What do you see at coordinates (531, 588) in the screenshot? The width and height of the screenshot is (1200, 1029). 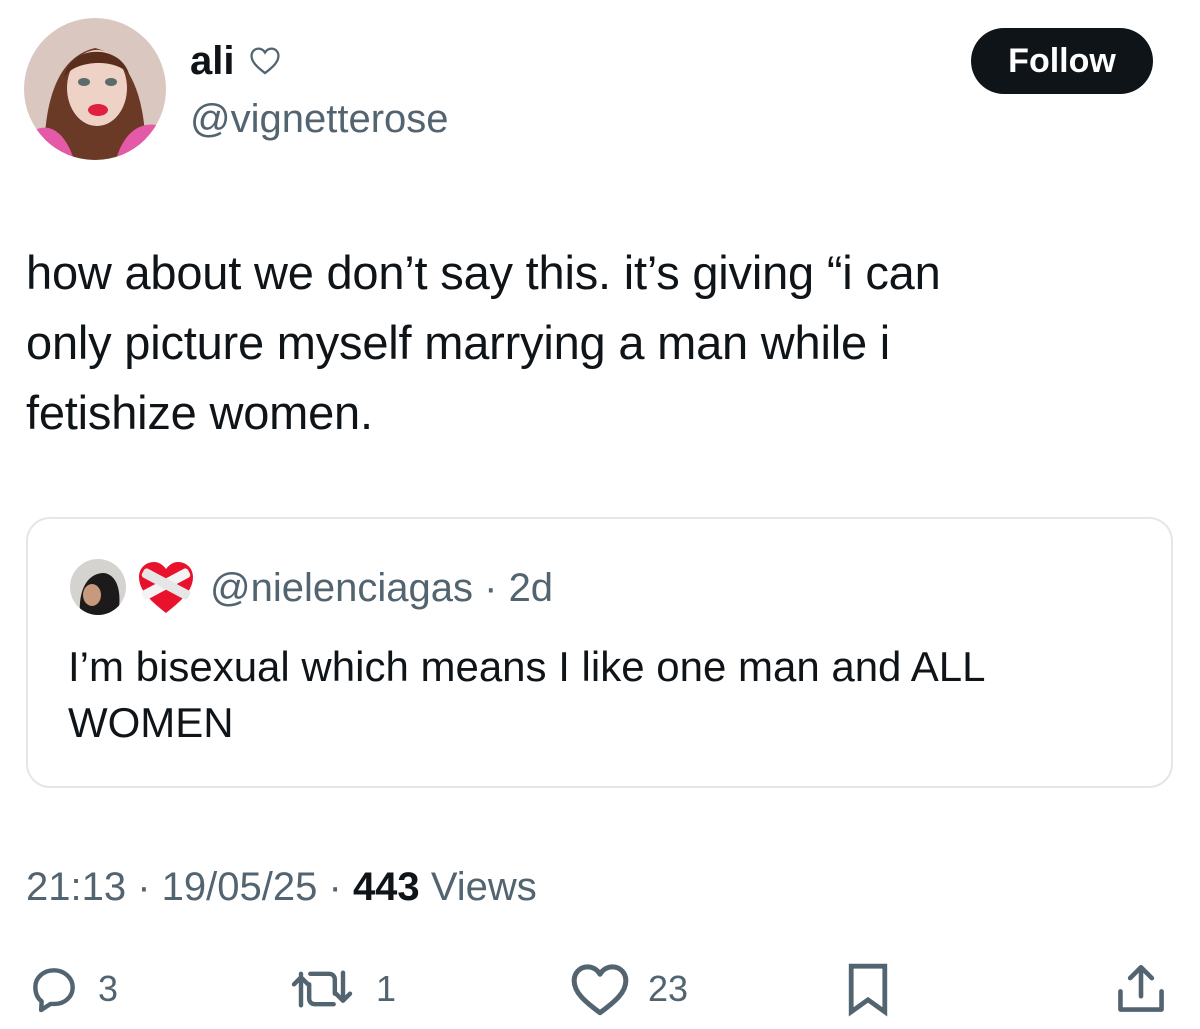 I see `quoted-tweet-age: 2d` at bounding box center [531, 588].